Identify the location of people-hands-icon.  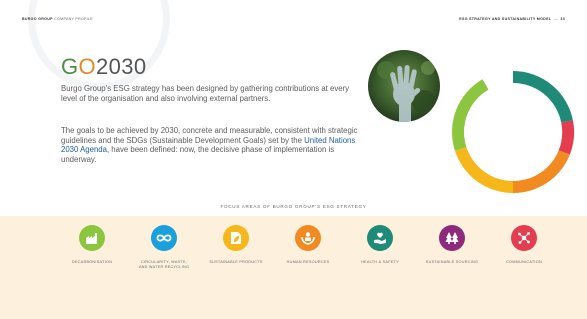
(308, 238).